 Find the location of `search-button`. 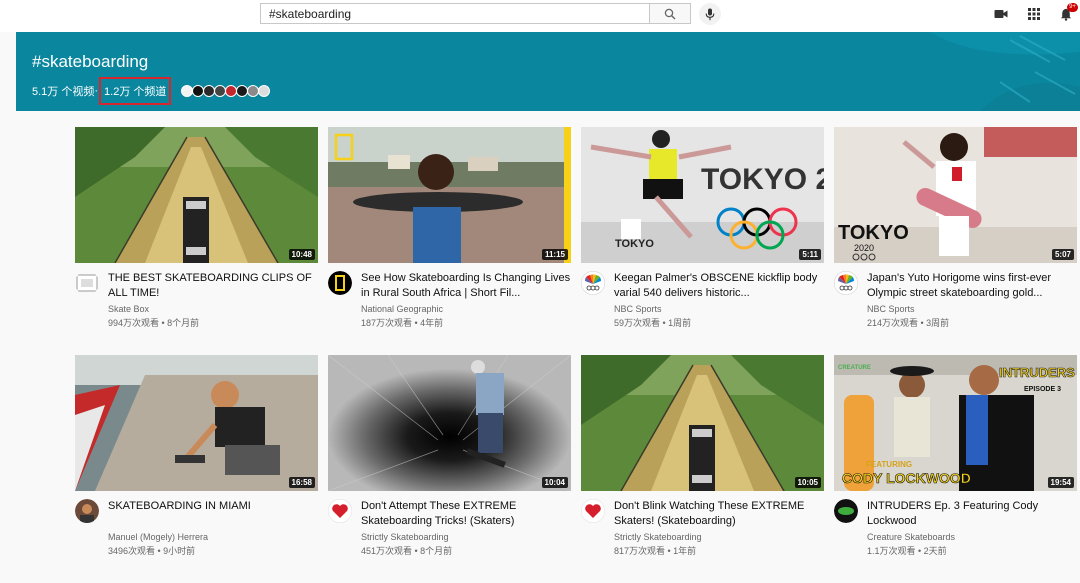

search-button is located at coordinates (670, 13).